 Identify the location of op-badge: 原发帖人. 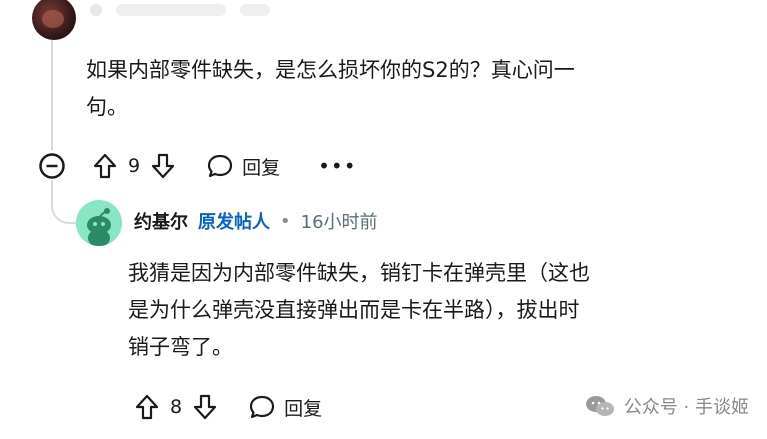
(234, 222).